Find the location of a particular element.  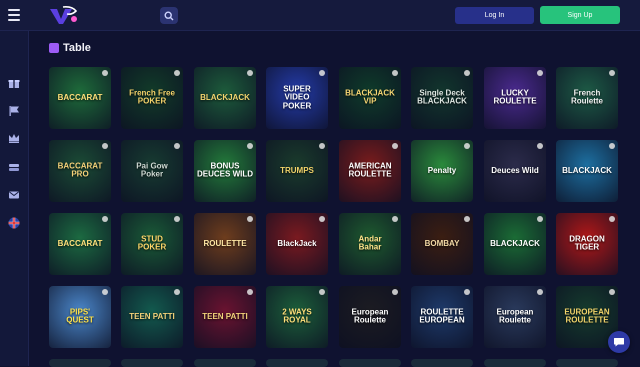

game-tile: BlackJack is located at coordinates (297, 244).